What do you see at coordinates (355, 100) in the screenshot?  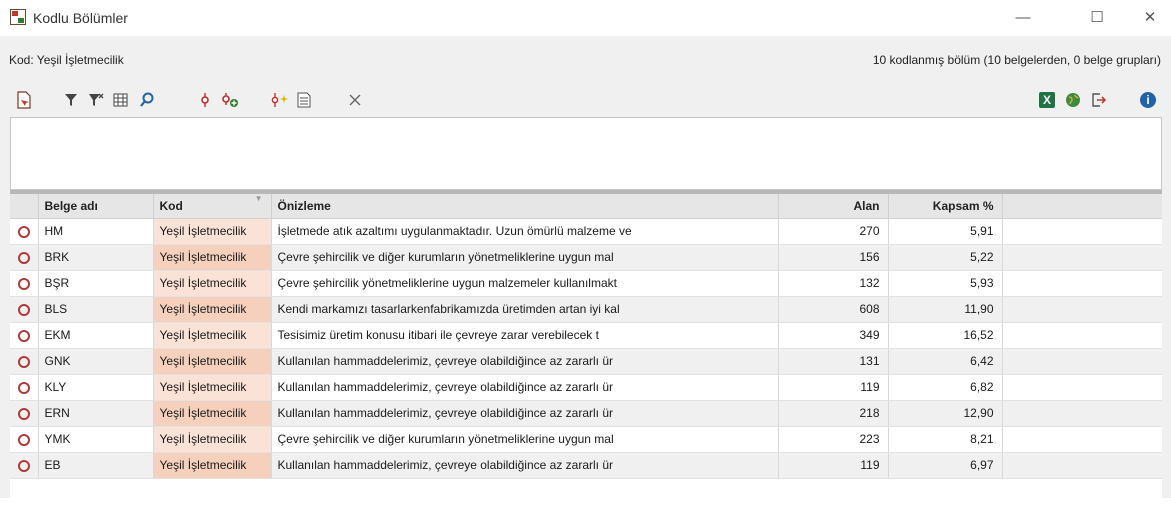 I see `close-icon` at bounding box center [355, 100].